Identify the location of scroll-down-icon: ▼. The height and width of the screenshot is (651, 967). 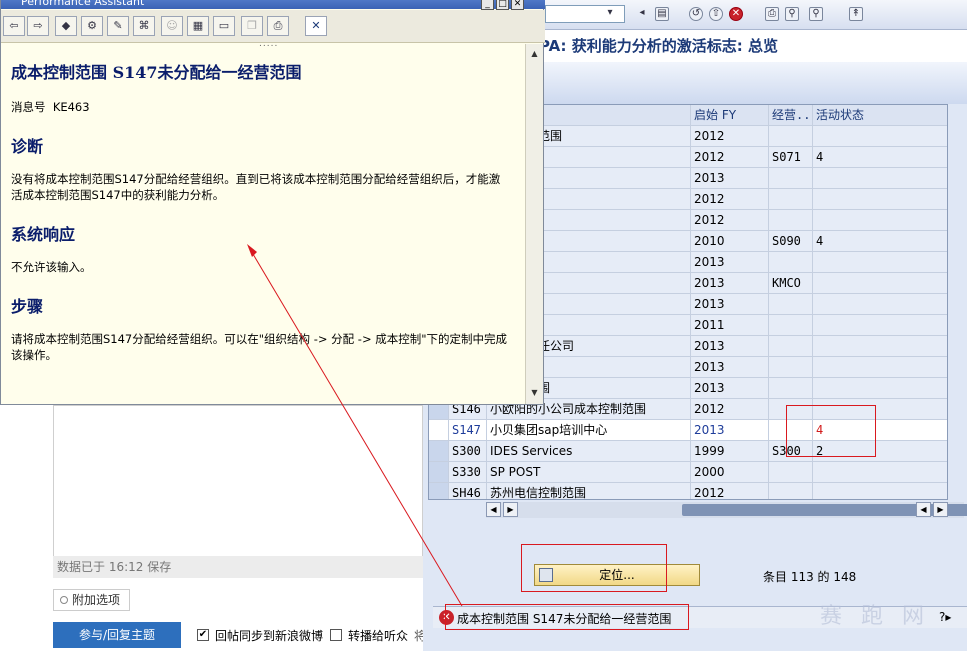
(534, 392).